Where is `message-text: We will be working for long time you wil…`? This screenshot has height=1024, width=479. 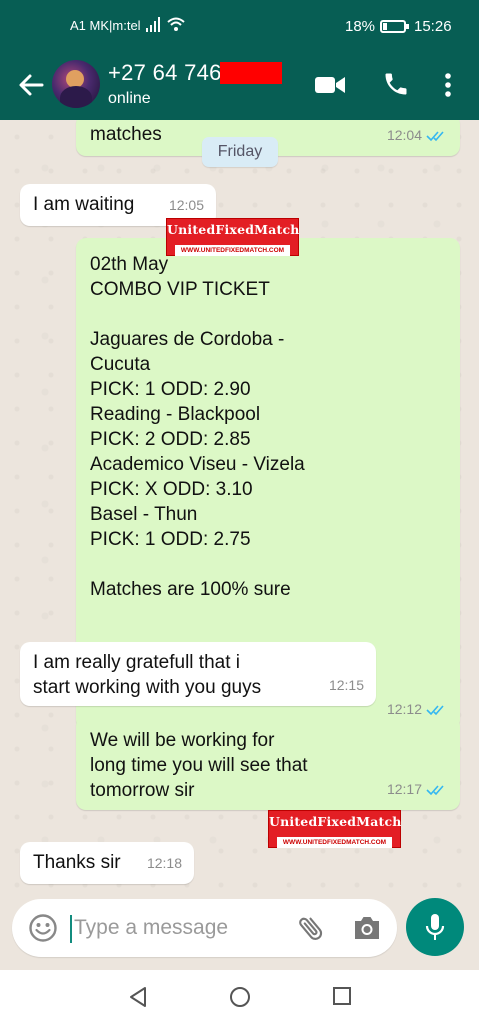
message-text: We will be working for long time you wil… is located at coordinates (199, 765).